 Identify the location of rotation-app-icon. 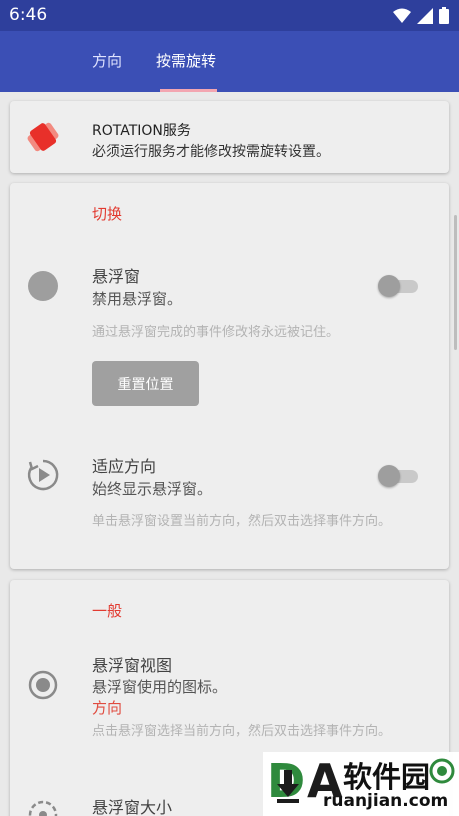
(43, 137).